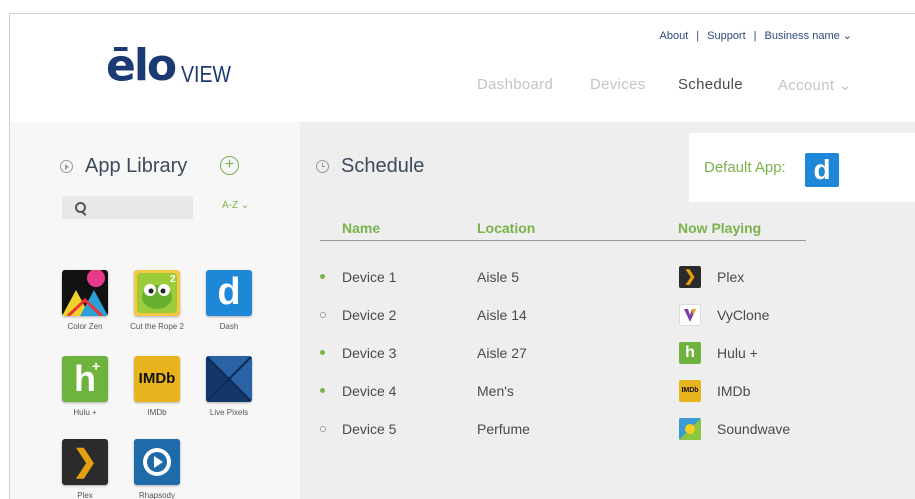 The height and width of the screenshot is (499, 915). I want to click on app-search, so click(127, 207).